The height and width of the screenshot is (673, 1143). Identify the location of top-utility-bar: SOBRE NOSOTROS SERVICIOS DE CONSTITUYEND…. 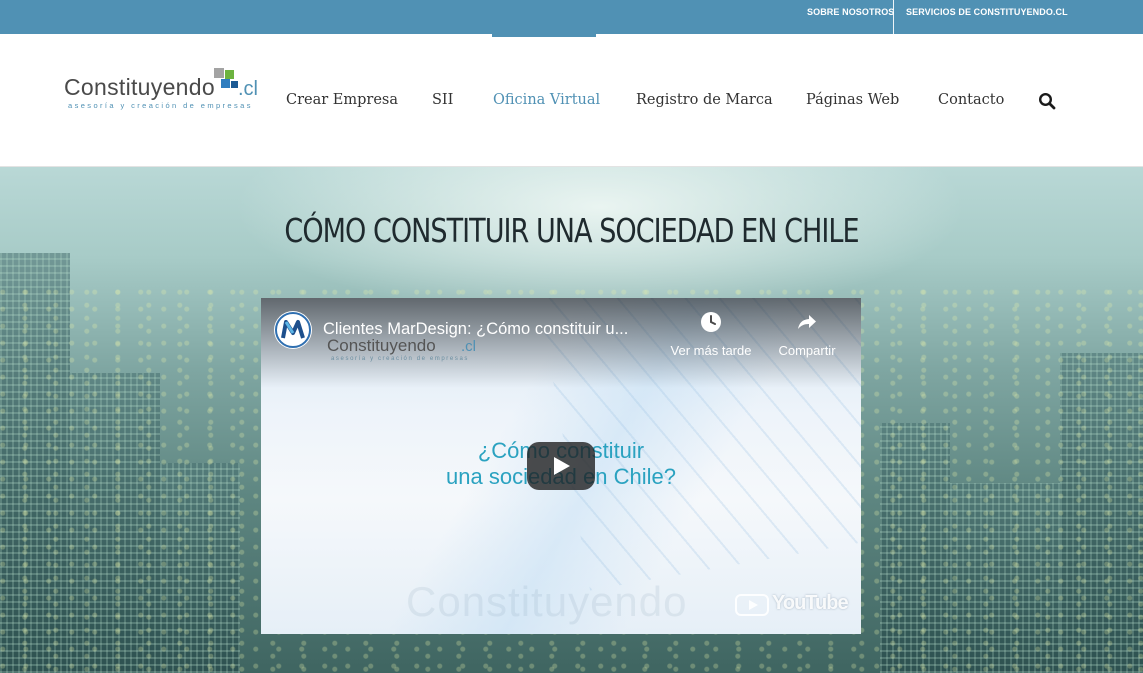
(571, 17).